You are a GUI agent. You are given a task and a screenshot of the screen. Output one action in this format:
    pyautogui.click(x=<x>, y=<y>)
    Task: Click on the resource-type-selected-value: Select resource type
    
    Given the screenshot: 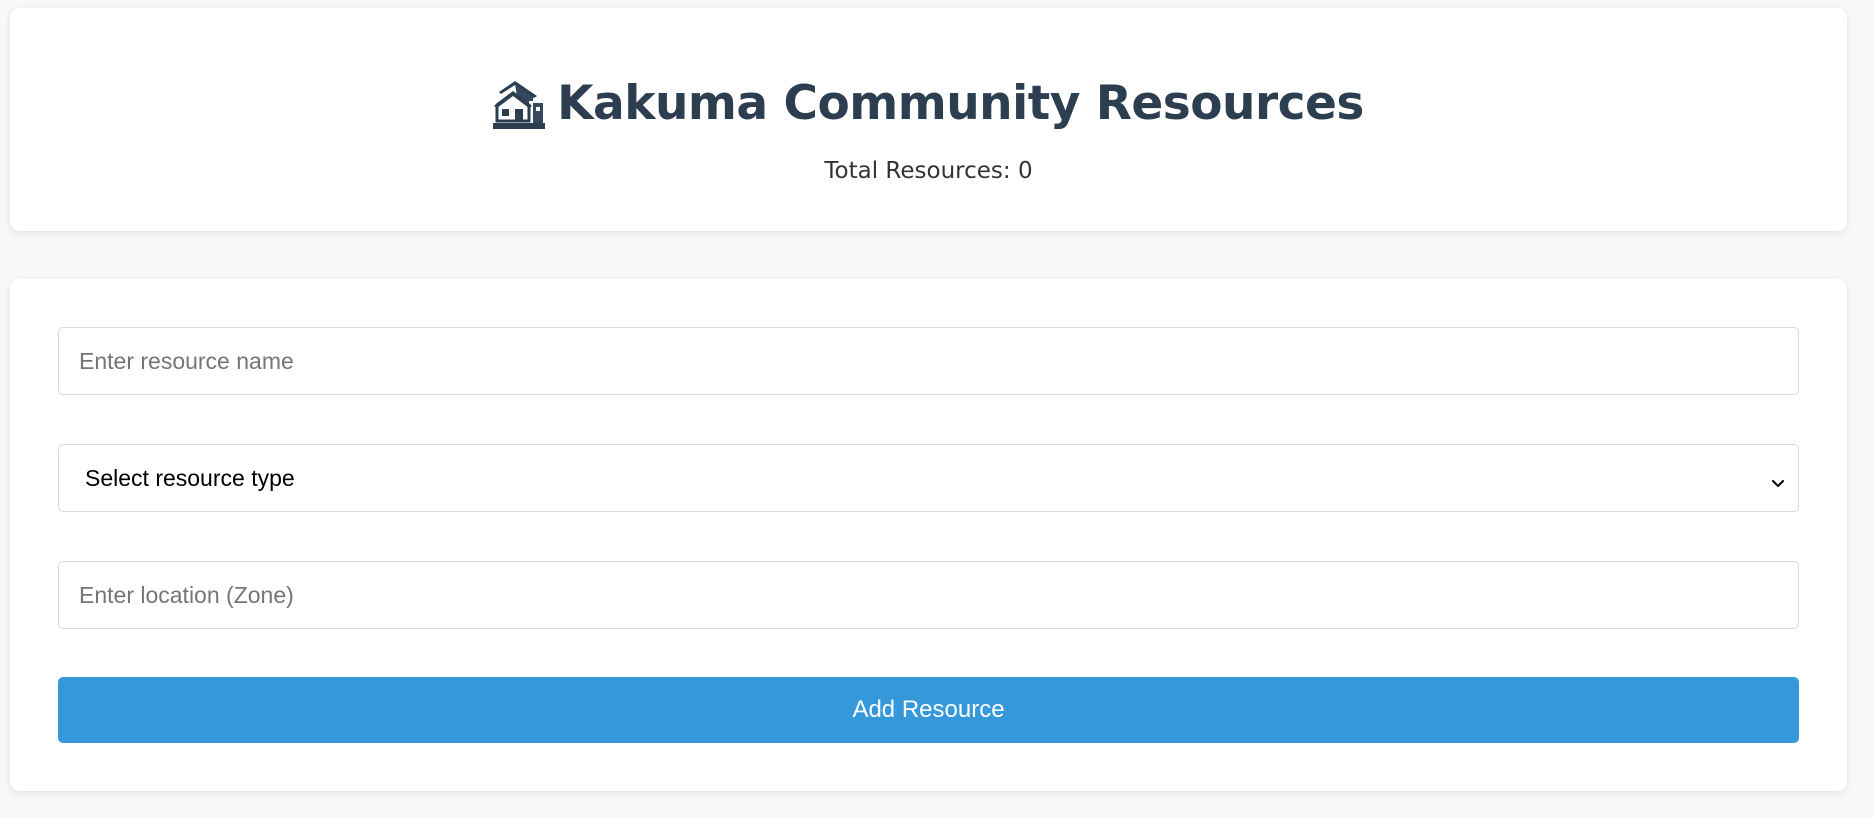 What is the action you would take?
    pyautogui.click(x=190, y=477)
    